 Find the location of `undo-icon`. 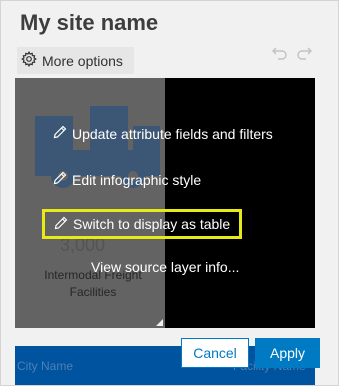

undo-icon is located at coordinates (280, 53).